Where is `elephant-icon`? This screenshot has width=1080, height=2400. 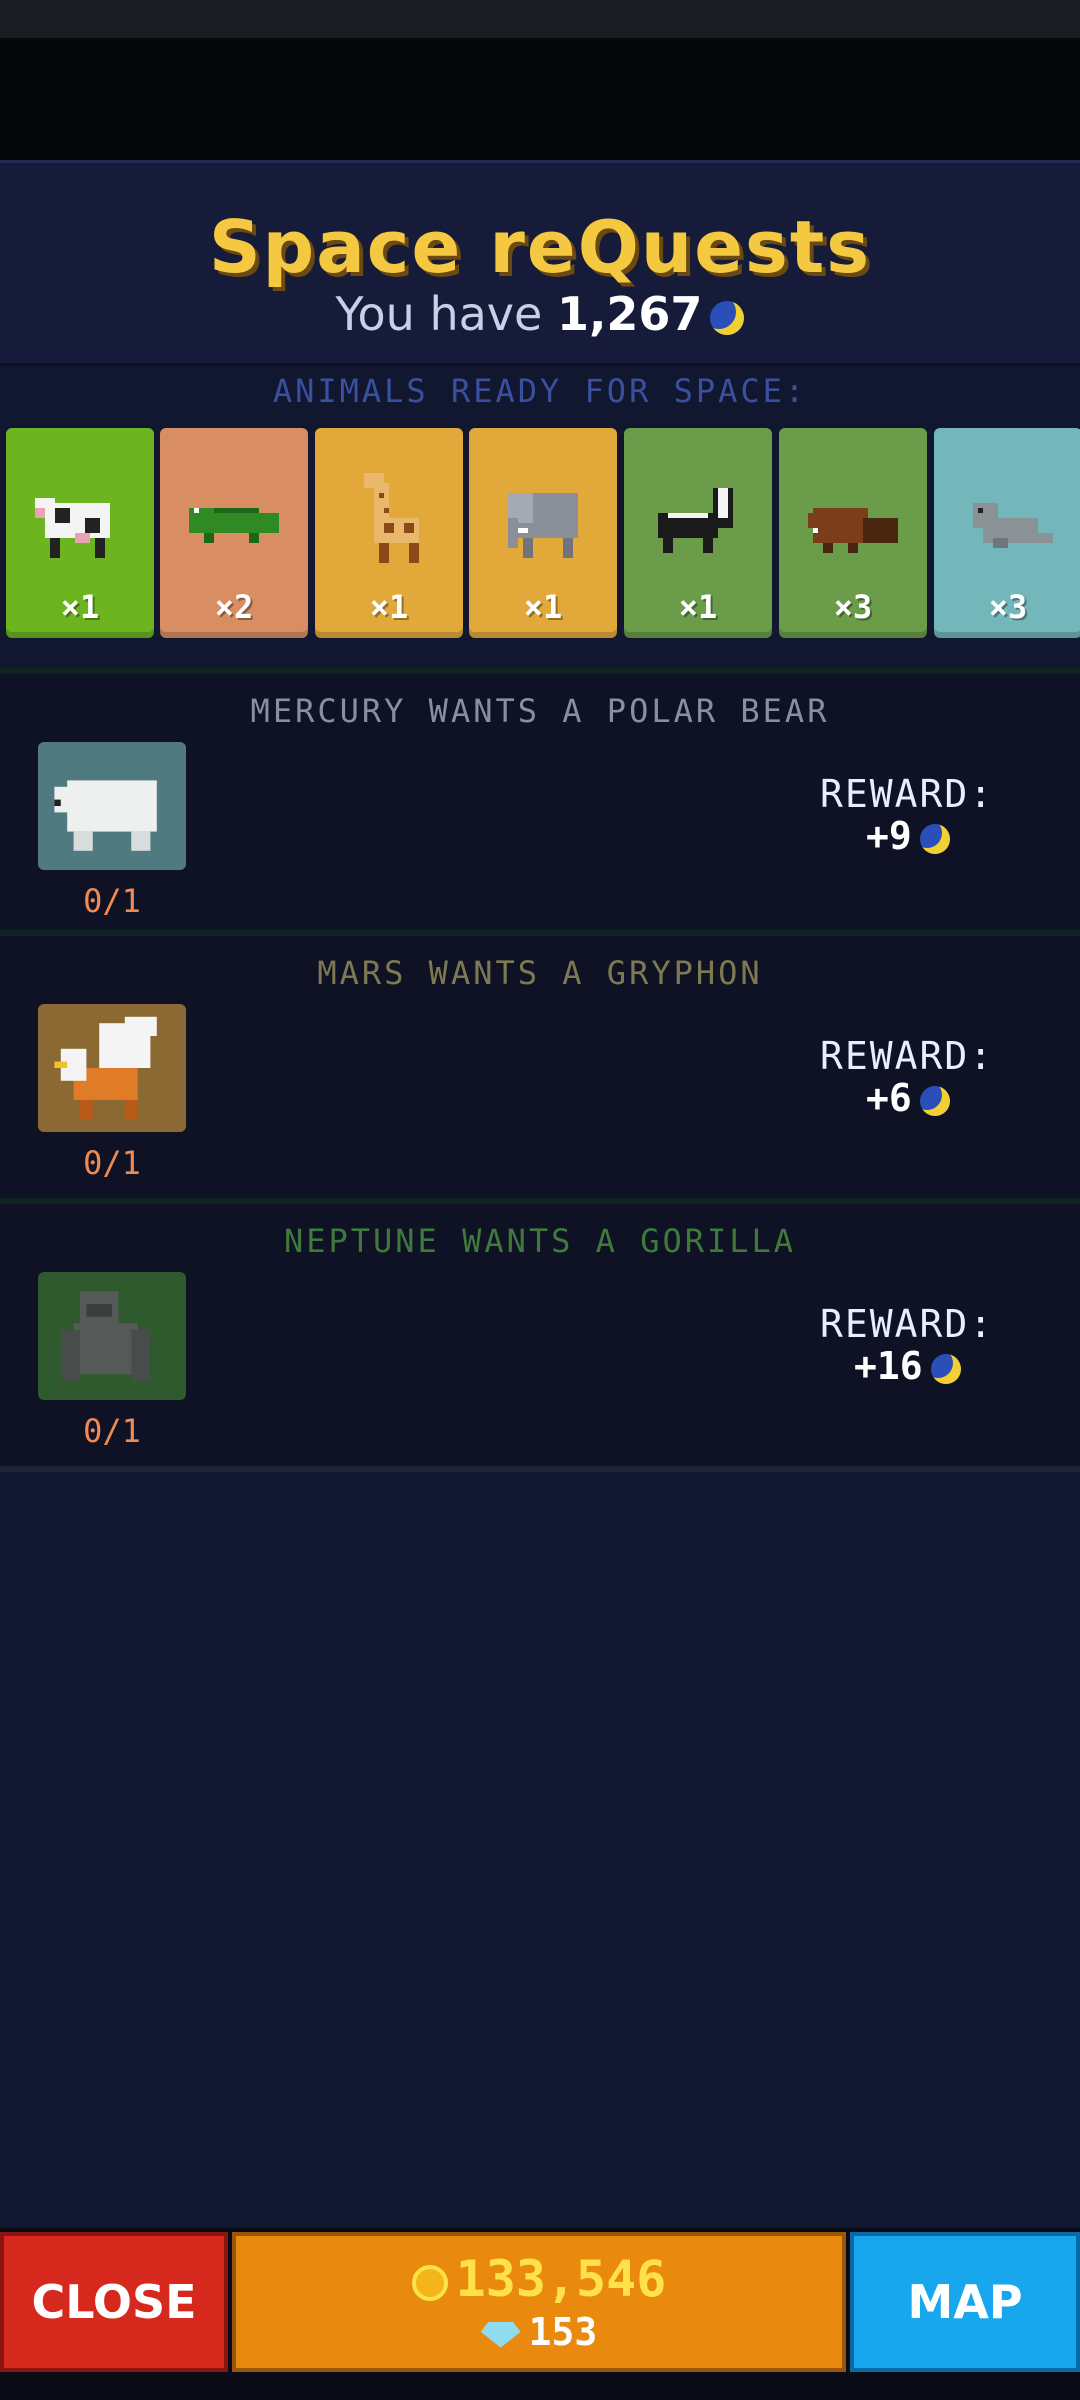 elephant-icon is located at coordinates (543, 525).